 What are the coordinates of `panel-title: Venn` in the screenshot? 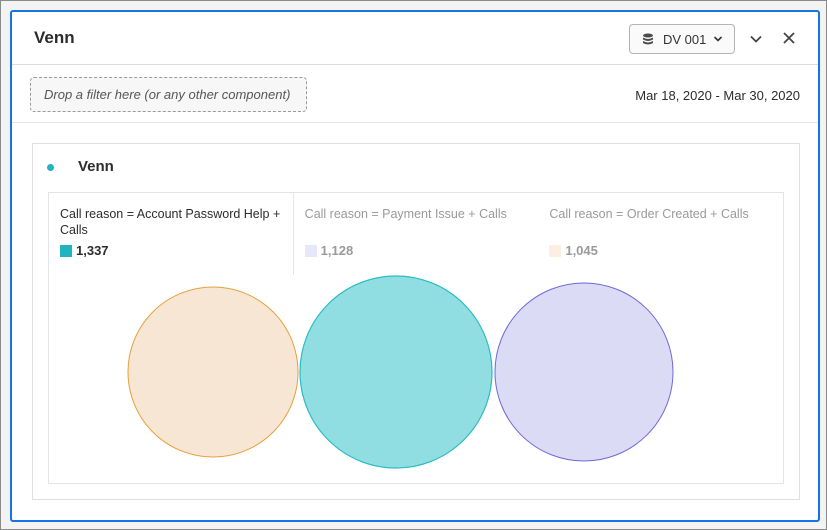 It's located at (54, 37).